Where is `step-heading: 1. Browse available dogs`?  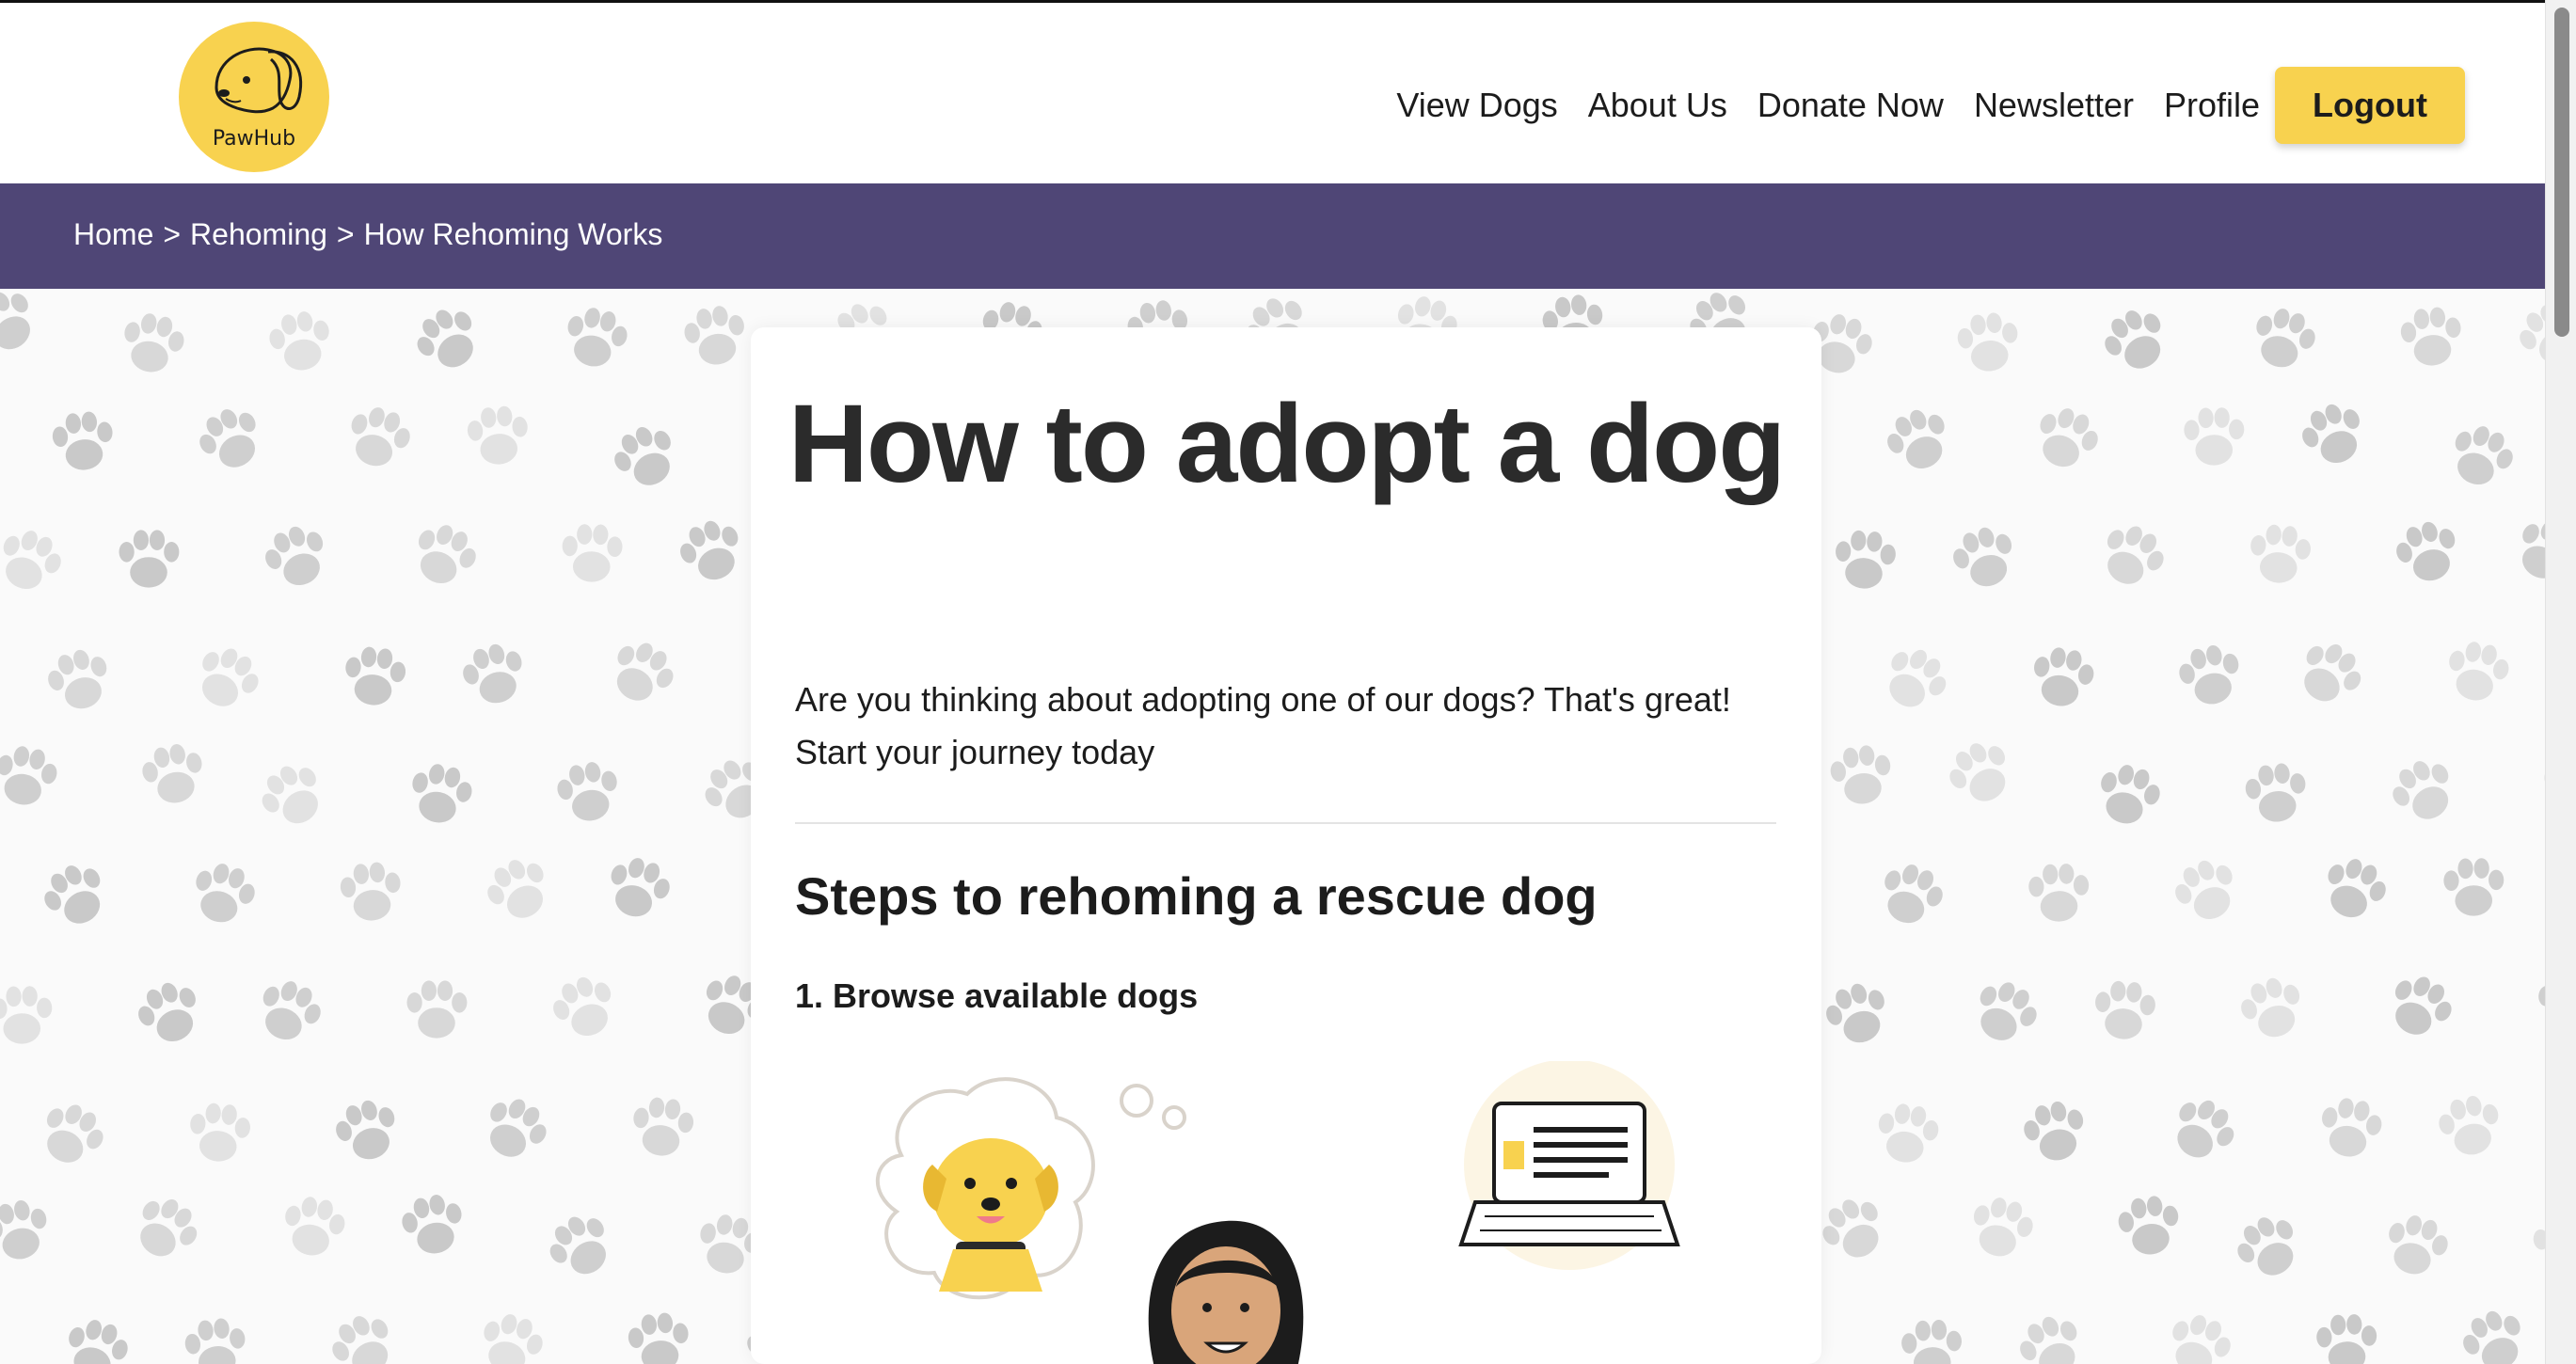 step-heading: 1. Browse available dogs is located at coordinates (997, 995).